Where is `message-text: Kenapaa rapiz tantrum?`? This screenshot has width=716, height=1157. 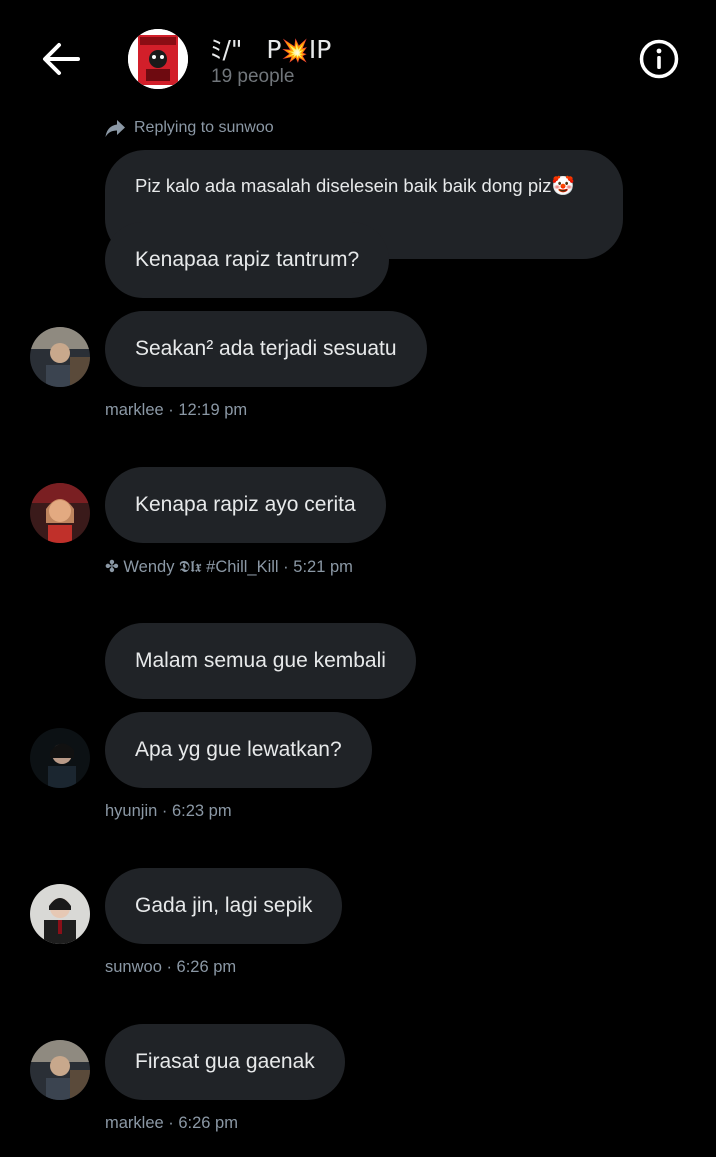
message-text: Kenapaa rapiz tantrum? is located at coordinates (247, 259).